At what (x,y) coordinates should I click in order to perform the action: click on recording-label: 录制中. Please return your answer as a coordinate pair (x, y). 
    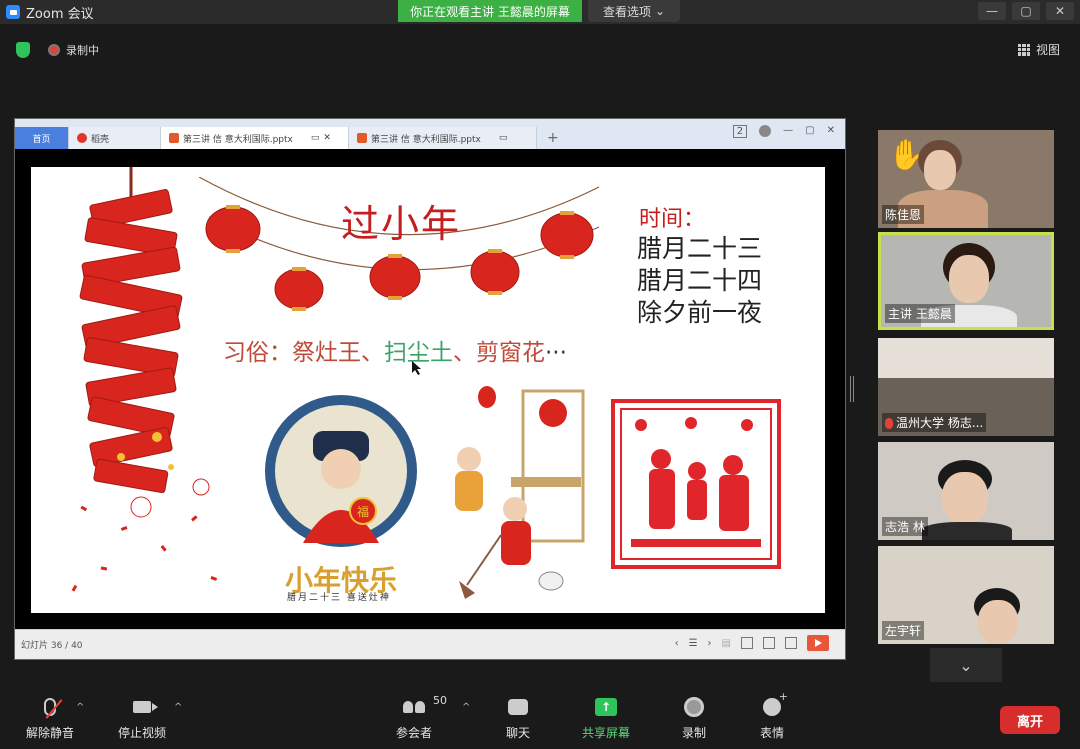
    Looking at the image, I should click on (82, 50).